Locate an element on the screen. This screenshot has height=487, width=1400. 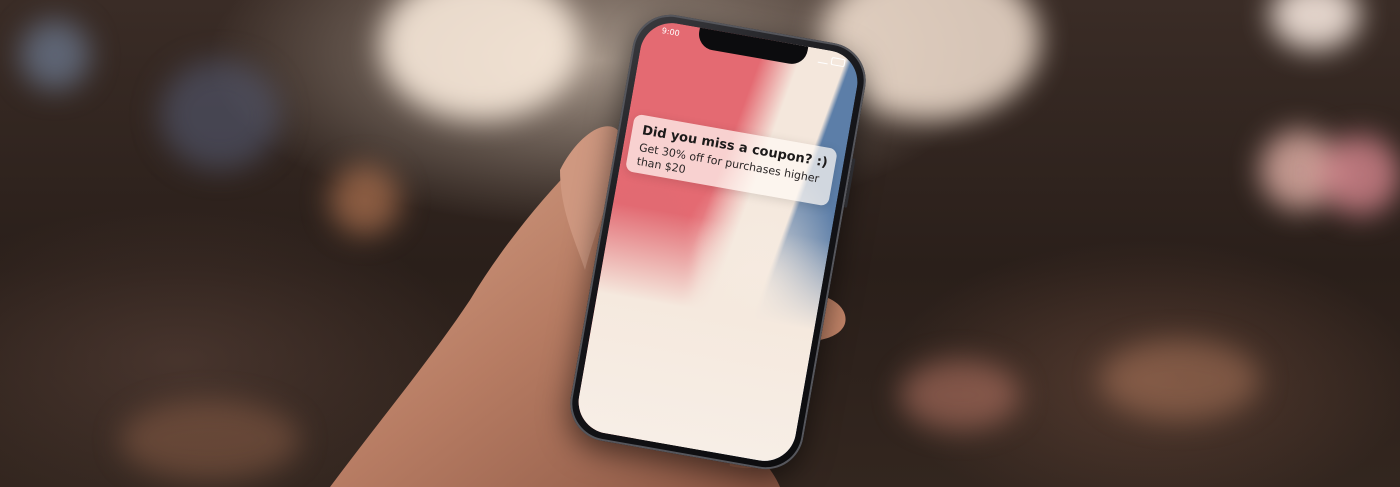
status-icons is located at coordinates (831, 61).